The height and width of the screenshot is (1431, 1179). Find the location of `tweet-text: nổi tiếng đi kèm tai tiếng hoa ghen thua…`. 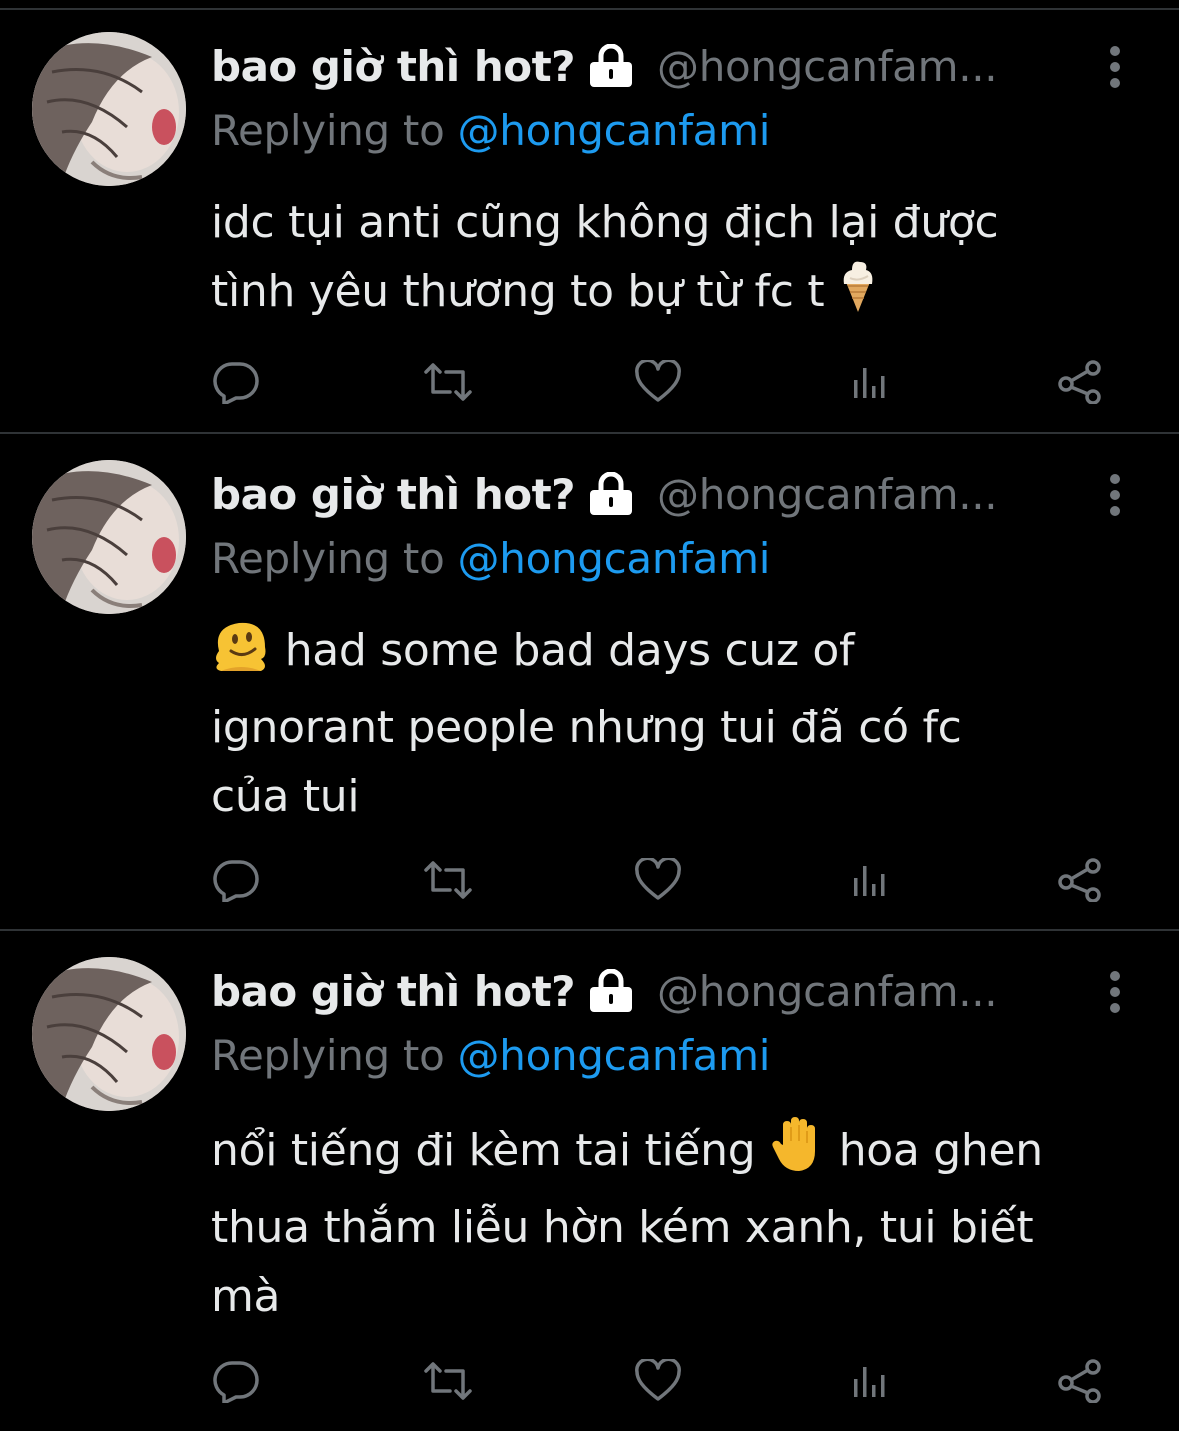

tweet-text: nổi tiếng đi kèm tai tiếng hoa ghen thua… is located at coordinates (681, 1223).